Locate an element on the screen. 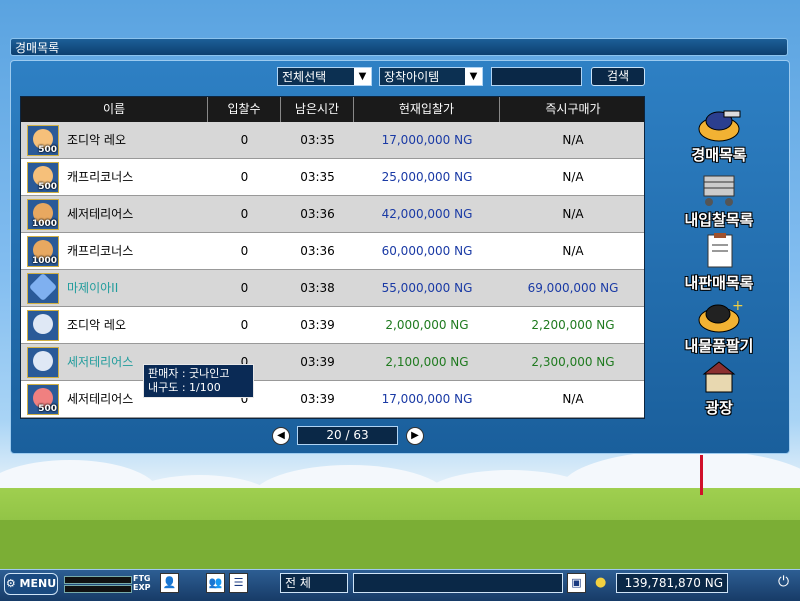 The height and width of the screenshot is (601, 800). column-header-bids: 입찰수 is located at coordinates (244, 109).